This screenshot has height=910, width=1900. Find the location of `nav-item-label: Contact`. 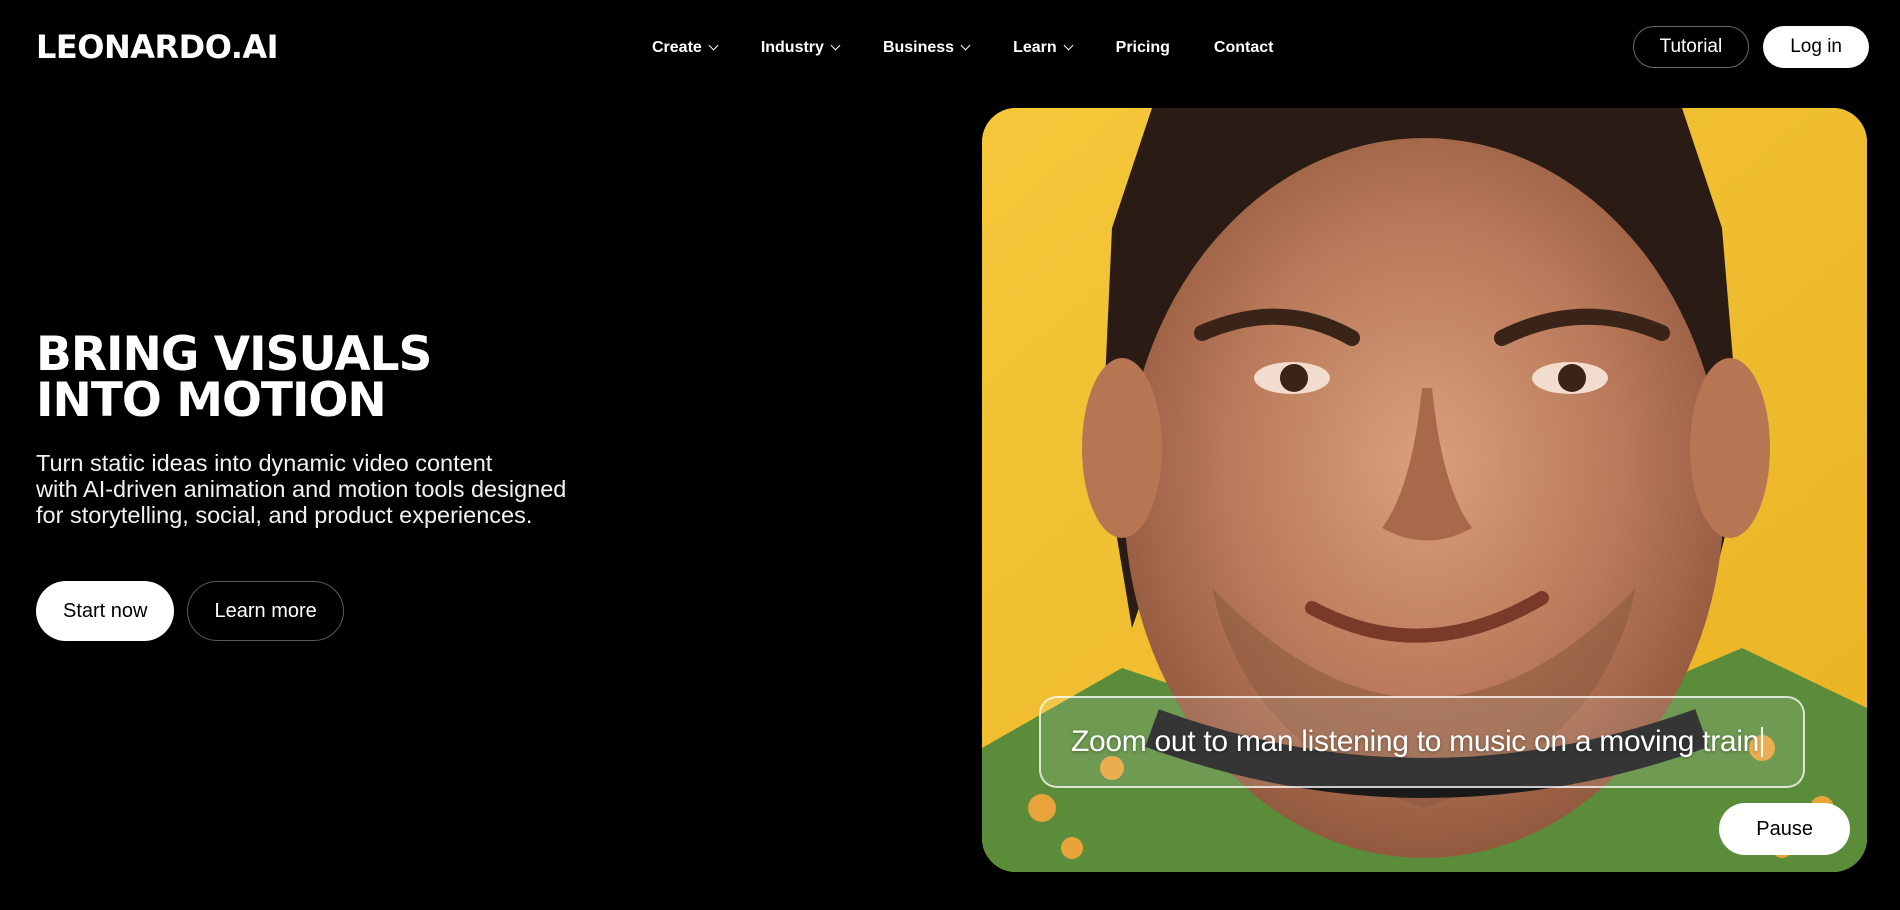

nav-item-label: Contact is located at coordinates (1243, 47).